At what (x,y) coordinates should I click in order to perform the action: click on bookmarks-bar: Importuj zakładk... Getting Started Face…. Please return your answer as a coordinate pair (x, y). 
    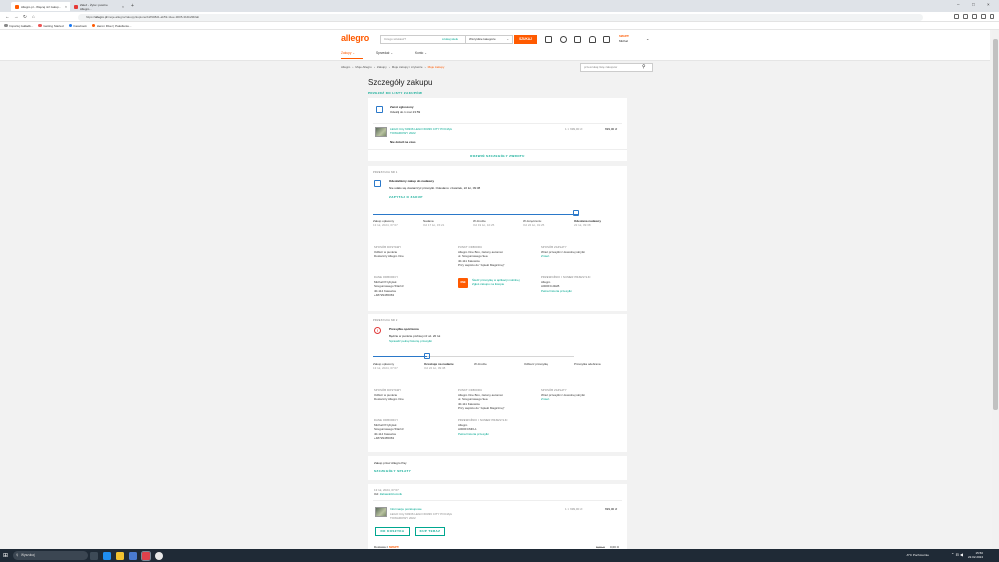
    Looking at the image, I should click on (499, 26).